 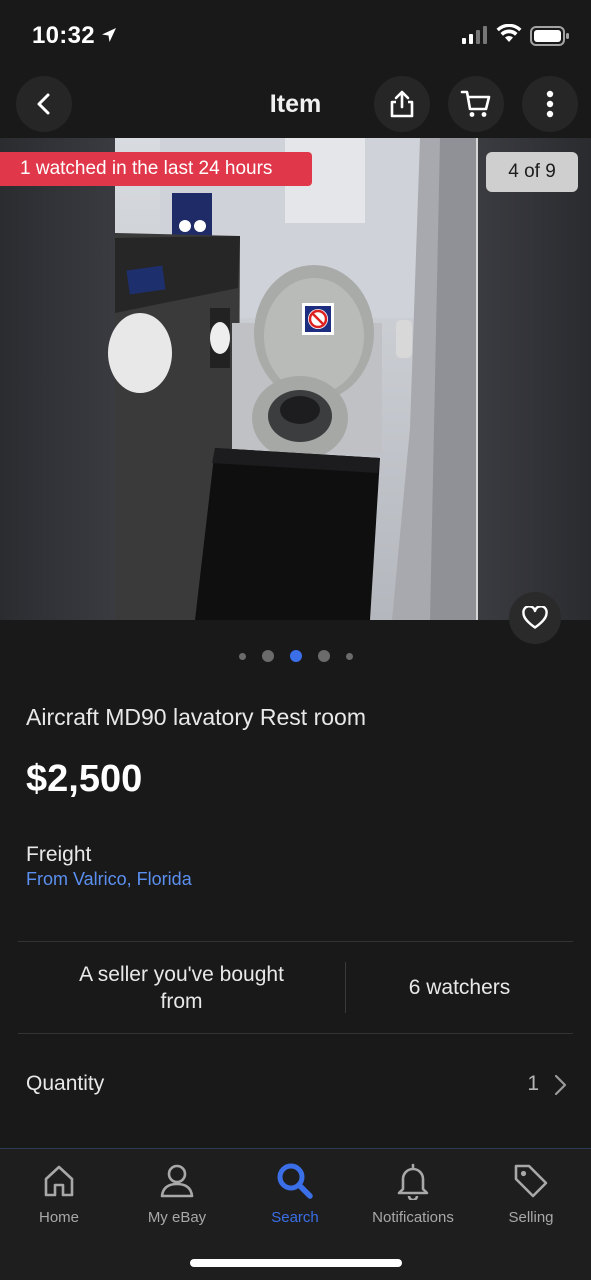 What do you see at coordinates (109, 35) in the screenshot?
I see `location-arrow-icon` at bounding box center [109, 35].